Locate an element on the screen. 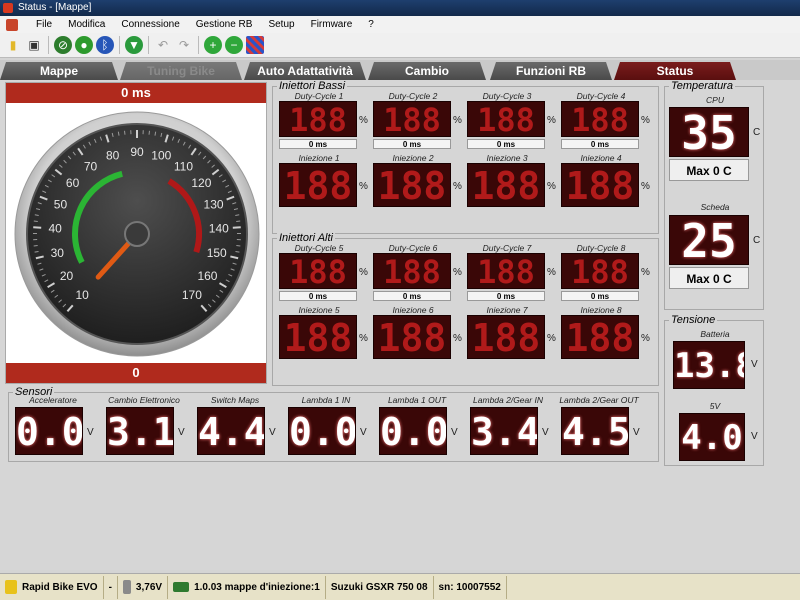 This screenshot has height=600, width=800. redo-icon: ↷ is located at coordinates (184, 45).